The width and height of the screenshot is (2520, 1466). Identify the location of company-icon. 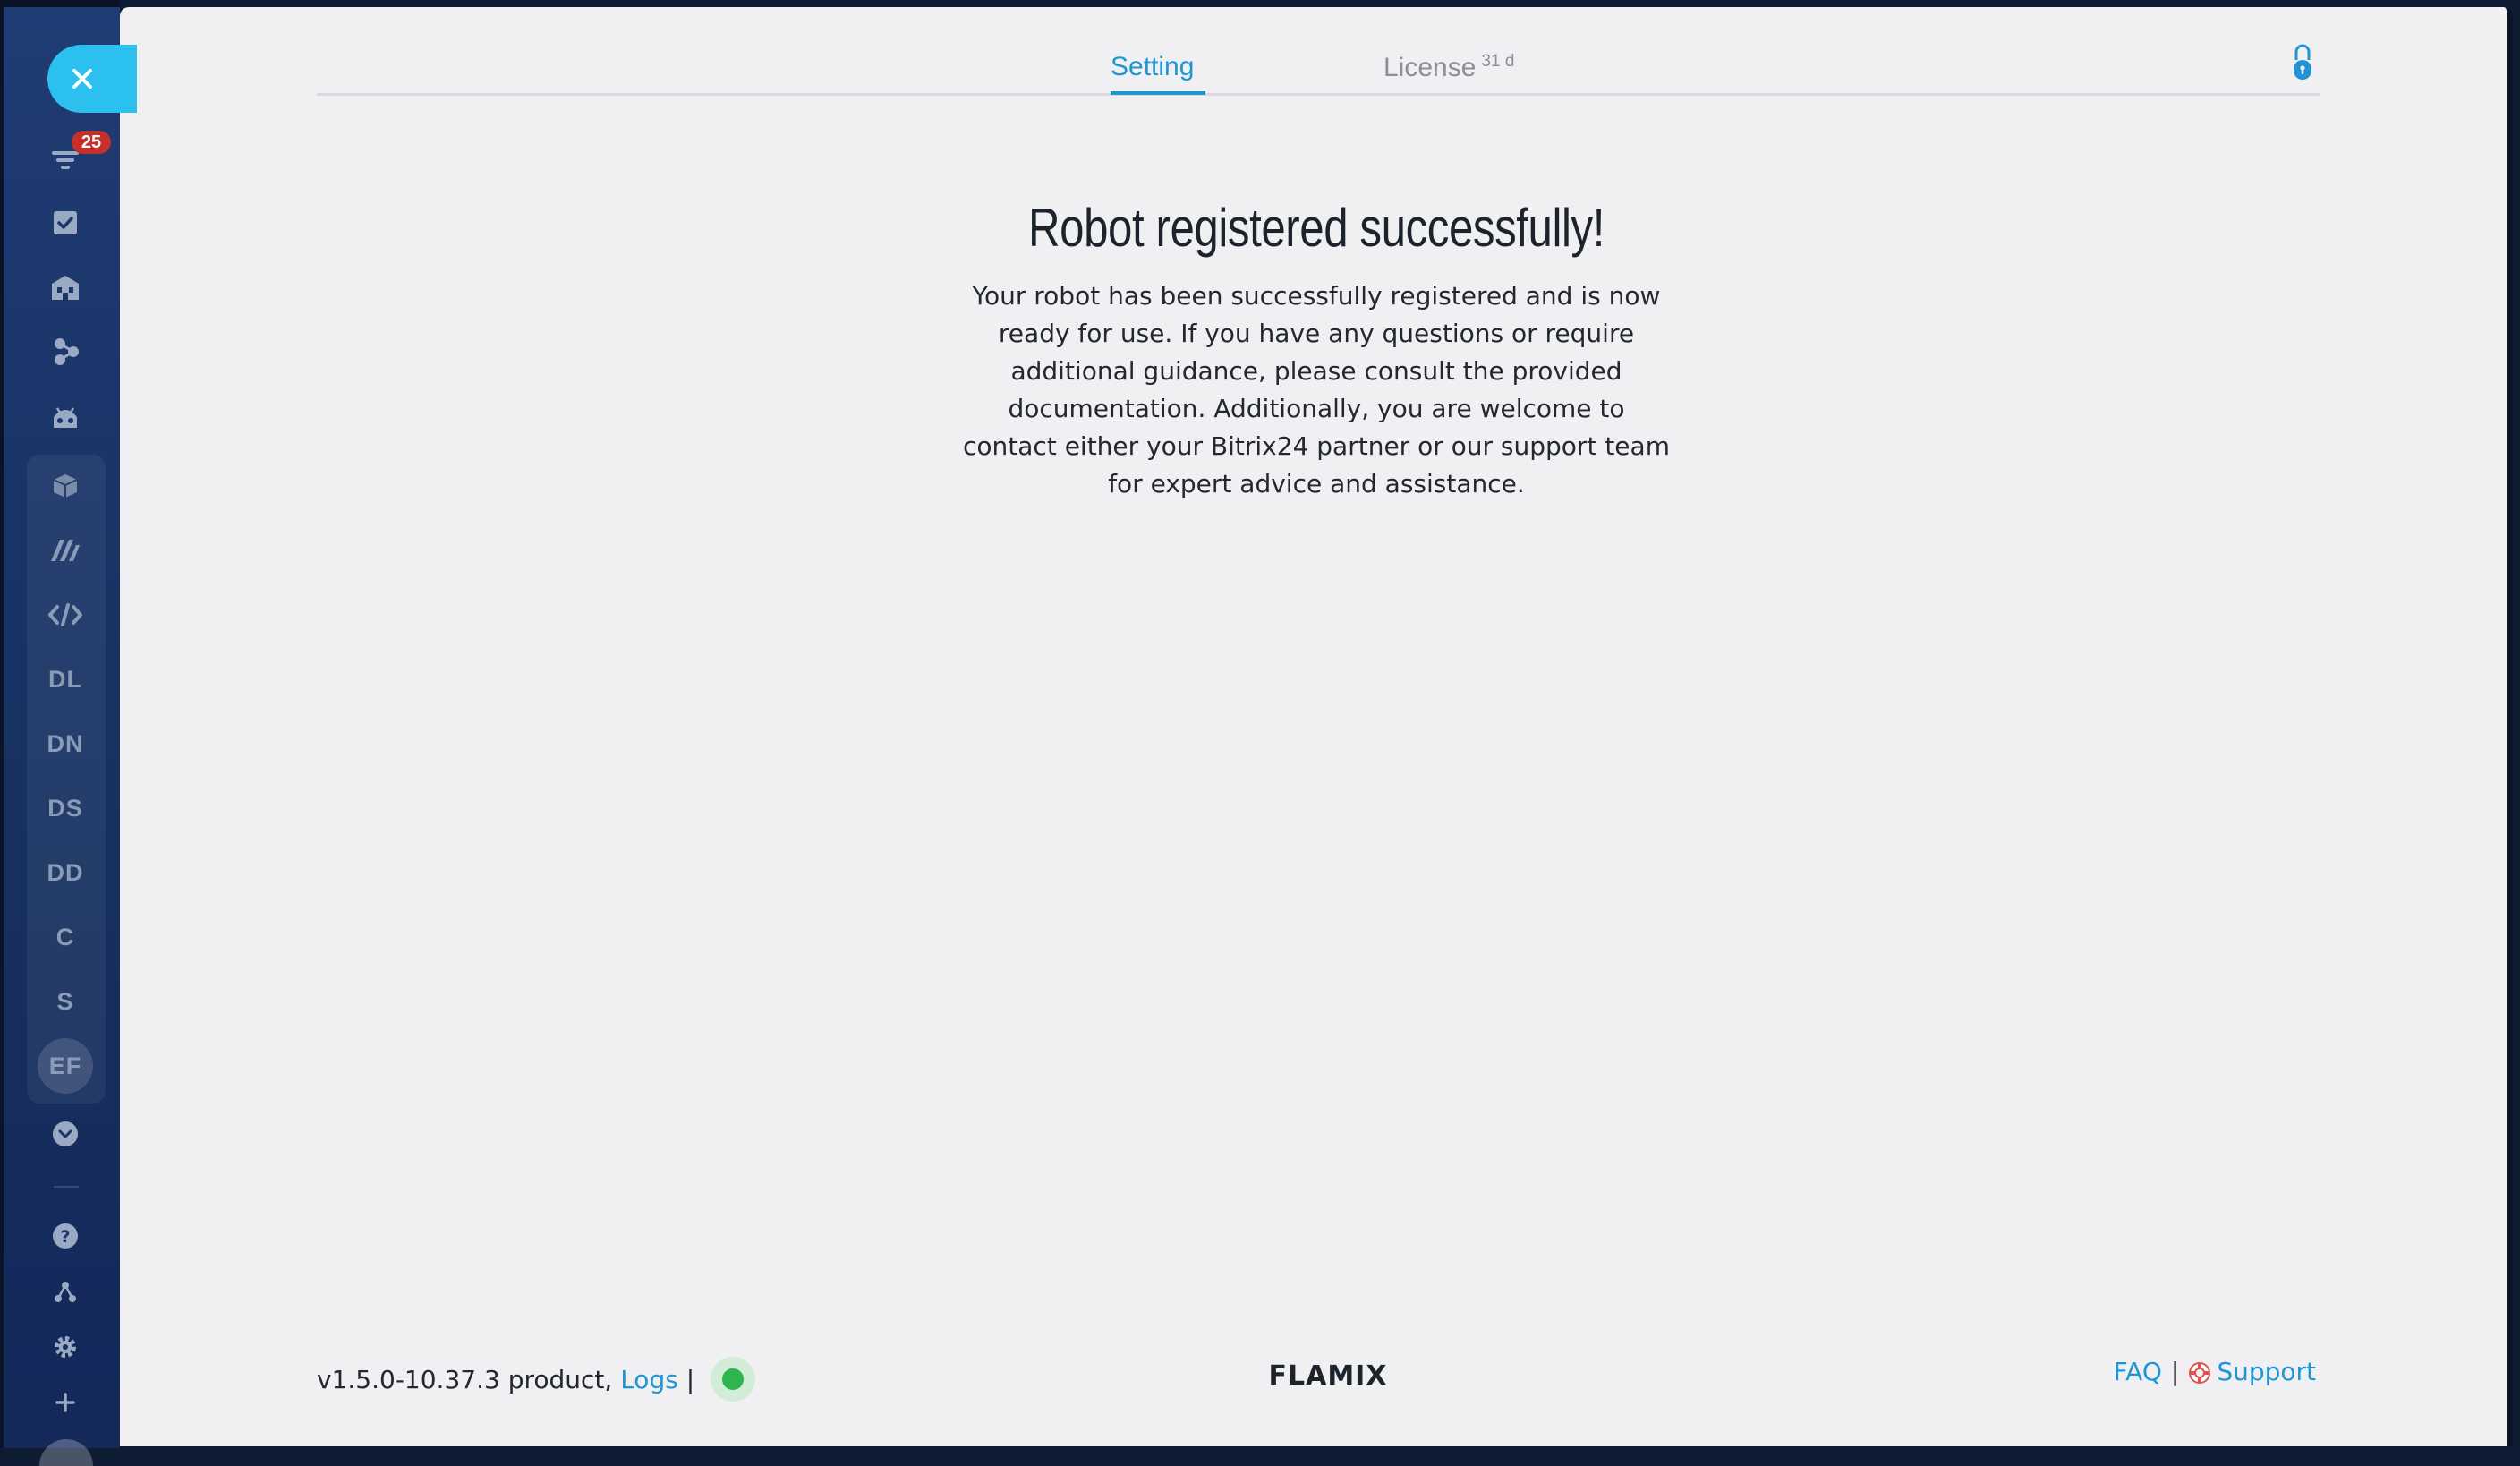
(65, 288).